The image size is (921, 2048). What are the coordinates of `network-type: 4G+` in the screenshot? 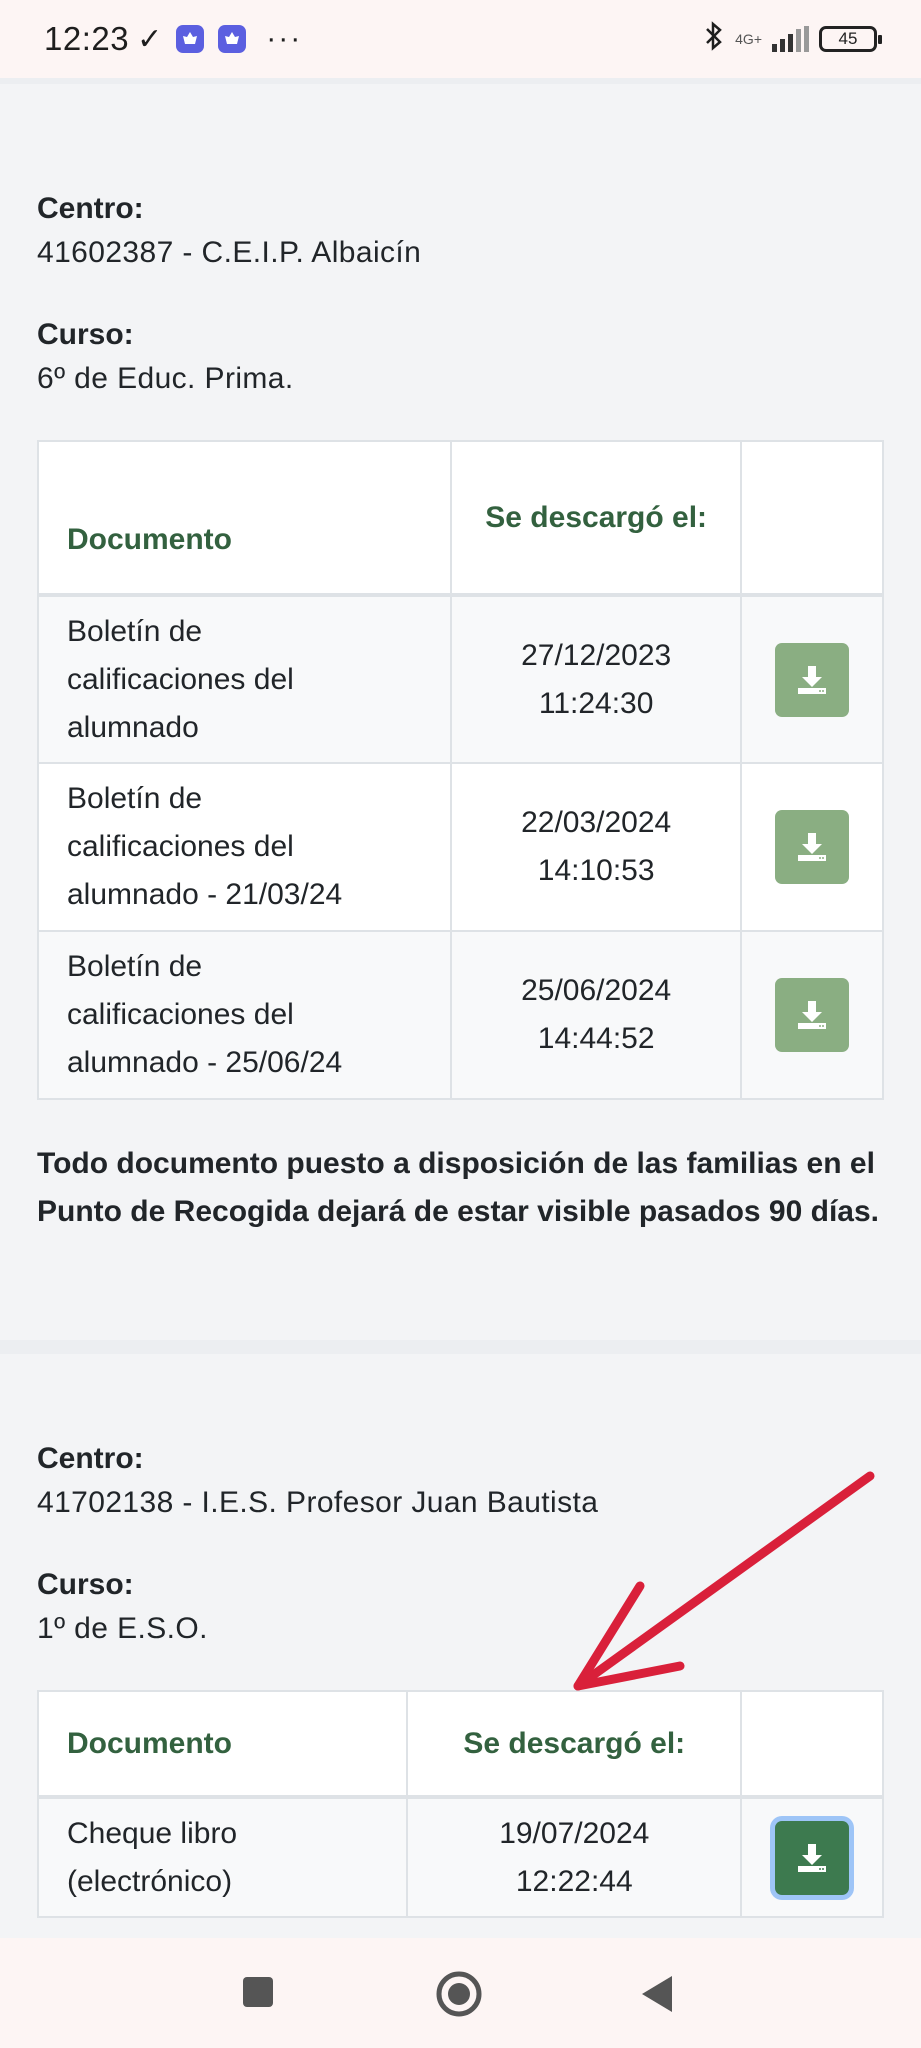 It's located at (748, 39).